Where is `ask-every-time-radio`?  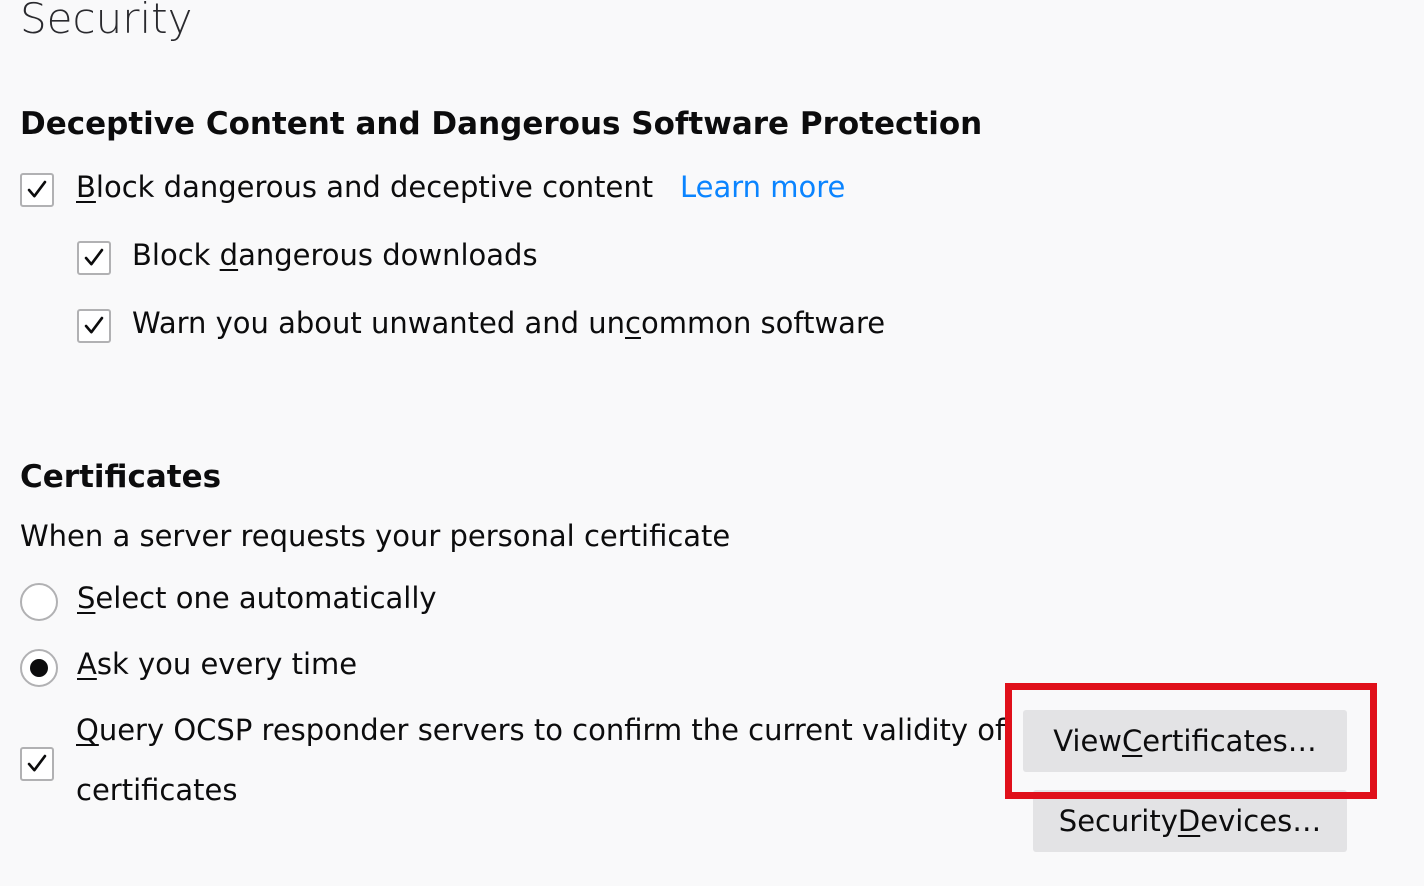
ask-every-time-radio is located at coordinates (39, 668).